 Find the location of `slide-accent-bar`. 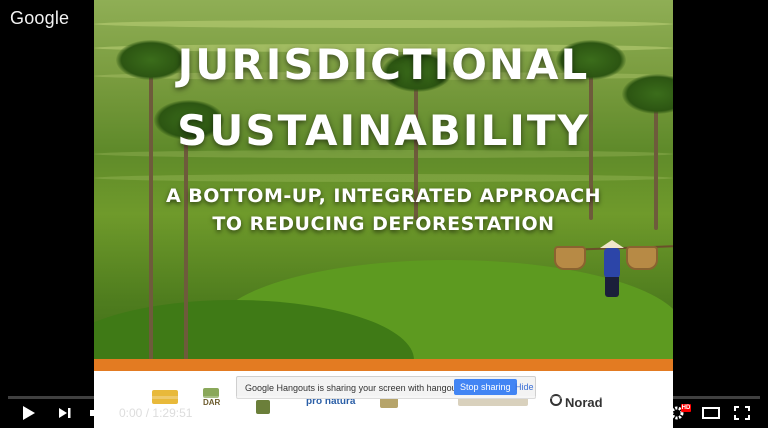

slide-accent-bar is located at coordinates (383, 365).